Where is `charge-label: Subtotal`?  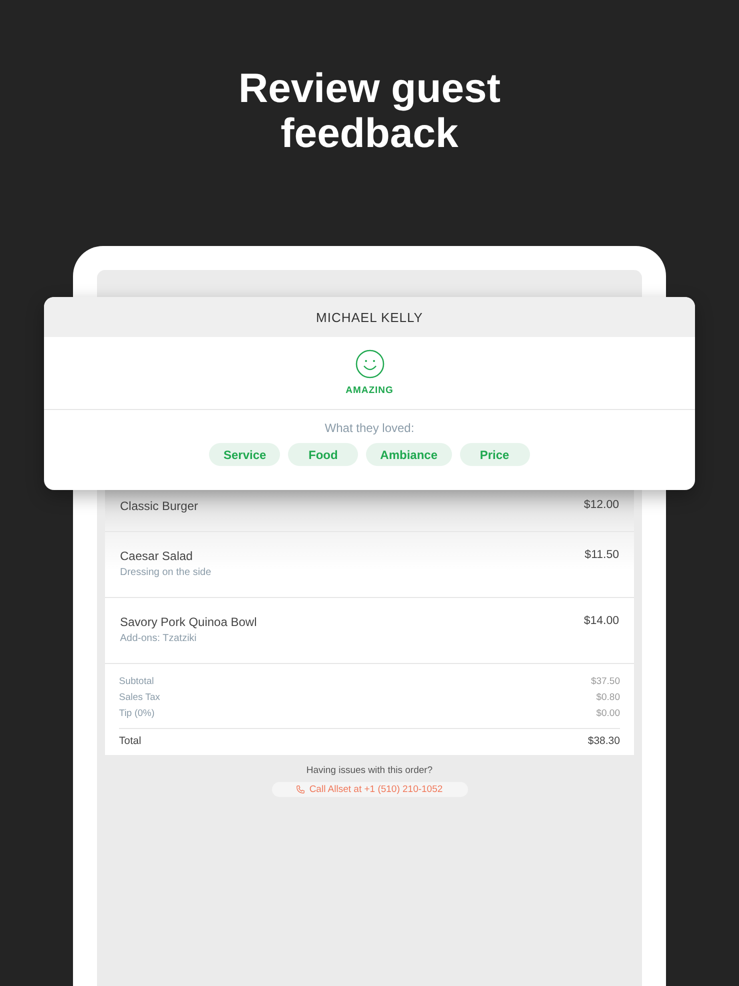
charge-label: Subtotal is located at coordinates (136, 682).